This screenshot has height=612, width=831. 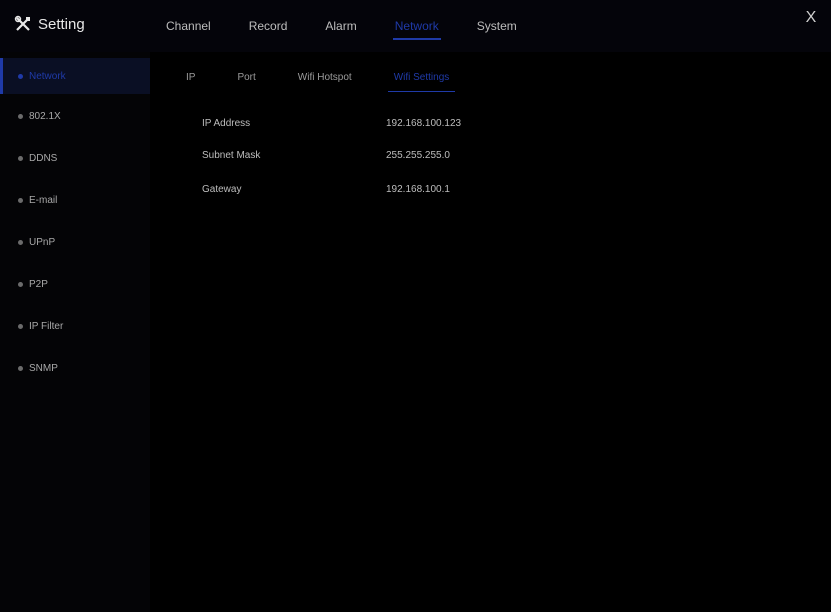 What do you see at coordinates (75, 76) in the screenshot?
I see `sidebar-item-network: Network` at bounding box center [75, 76].